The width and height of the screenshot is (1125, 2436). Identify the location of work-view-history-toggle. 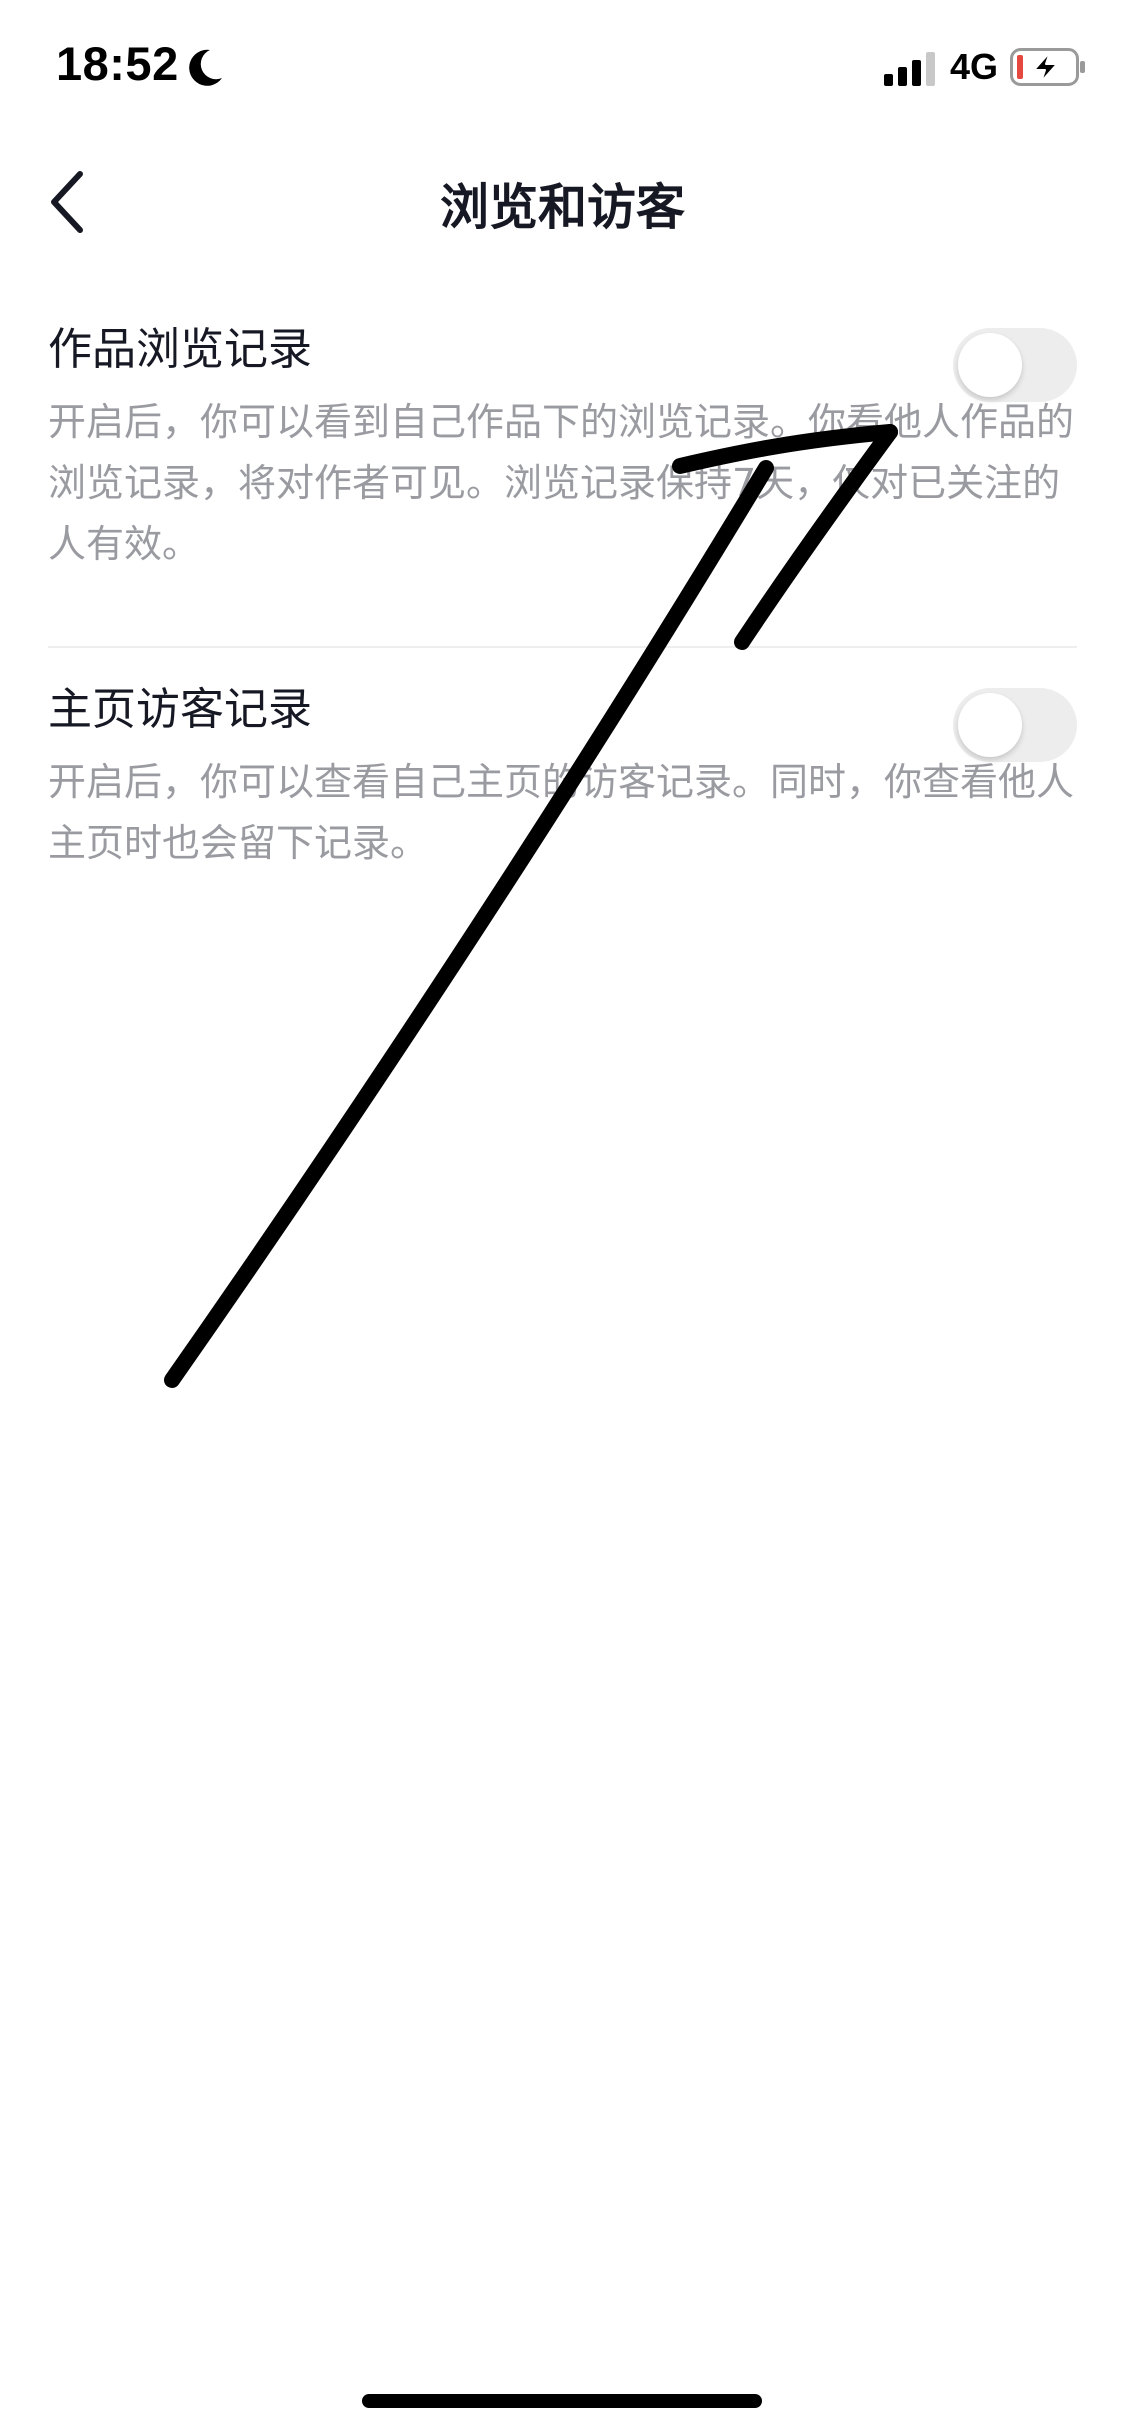
(1015, 365).